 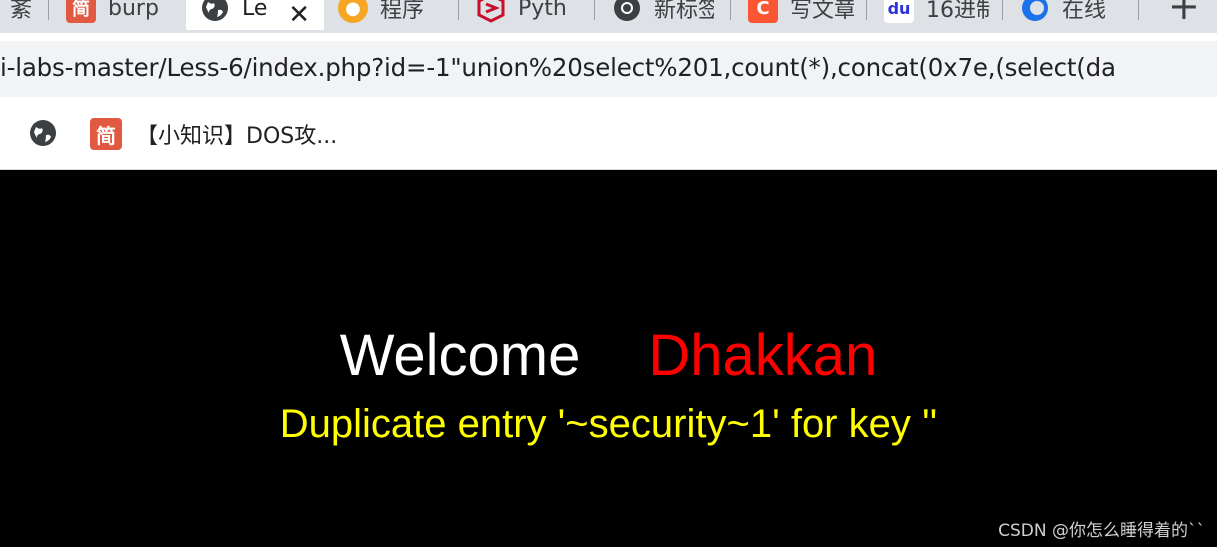 I want to click on tab-title: Pyth, so click(x=542, y=10).